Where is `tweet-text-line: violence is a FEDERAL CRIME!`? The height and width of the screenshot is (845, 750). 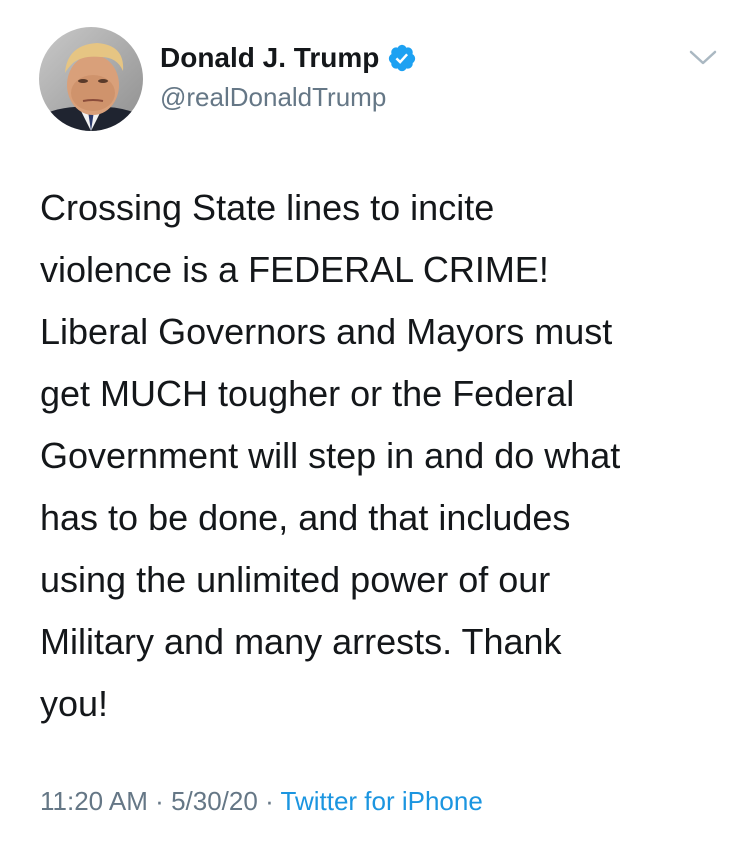
tweet-text-line: violence is a FEDERAL CRIME! is located at coordinates (294, 269).